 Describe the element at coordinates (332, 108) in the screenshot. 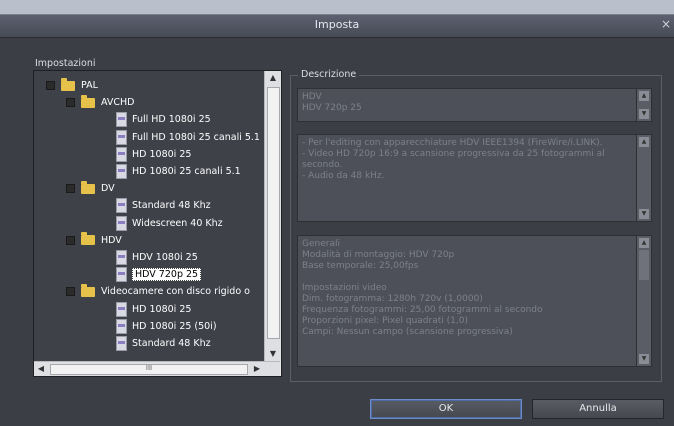

I see `text-line: HDV 720p 25` at that location.